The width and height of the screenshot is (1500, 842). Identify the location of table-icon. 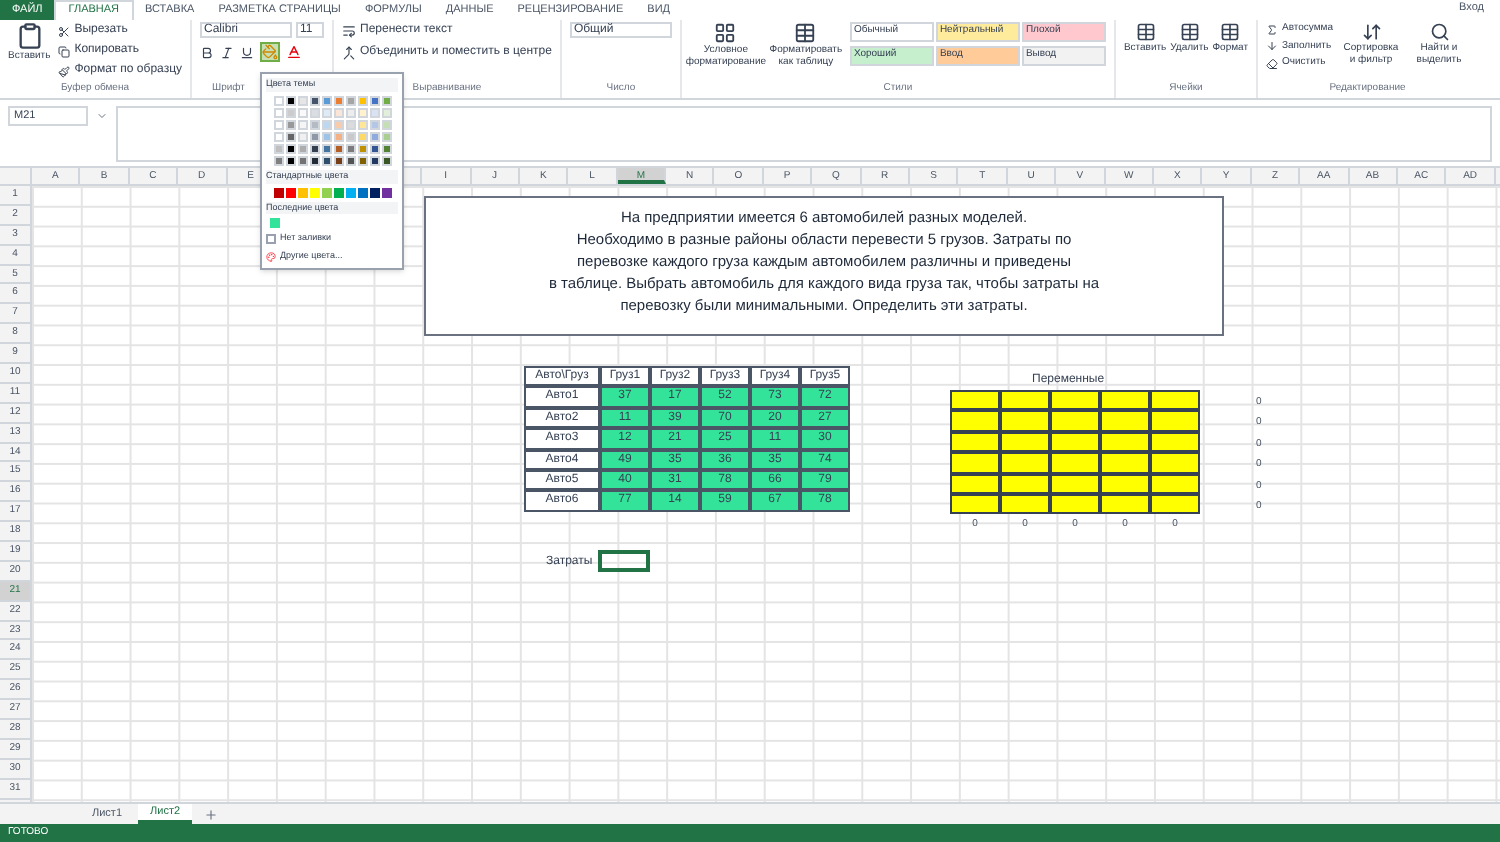
(1230, 32).